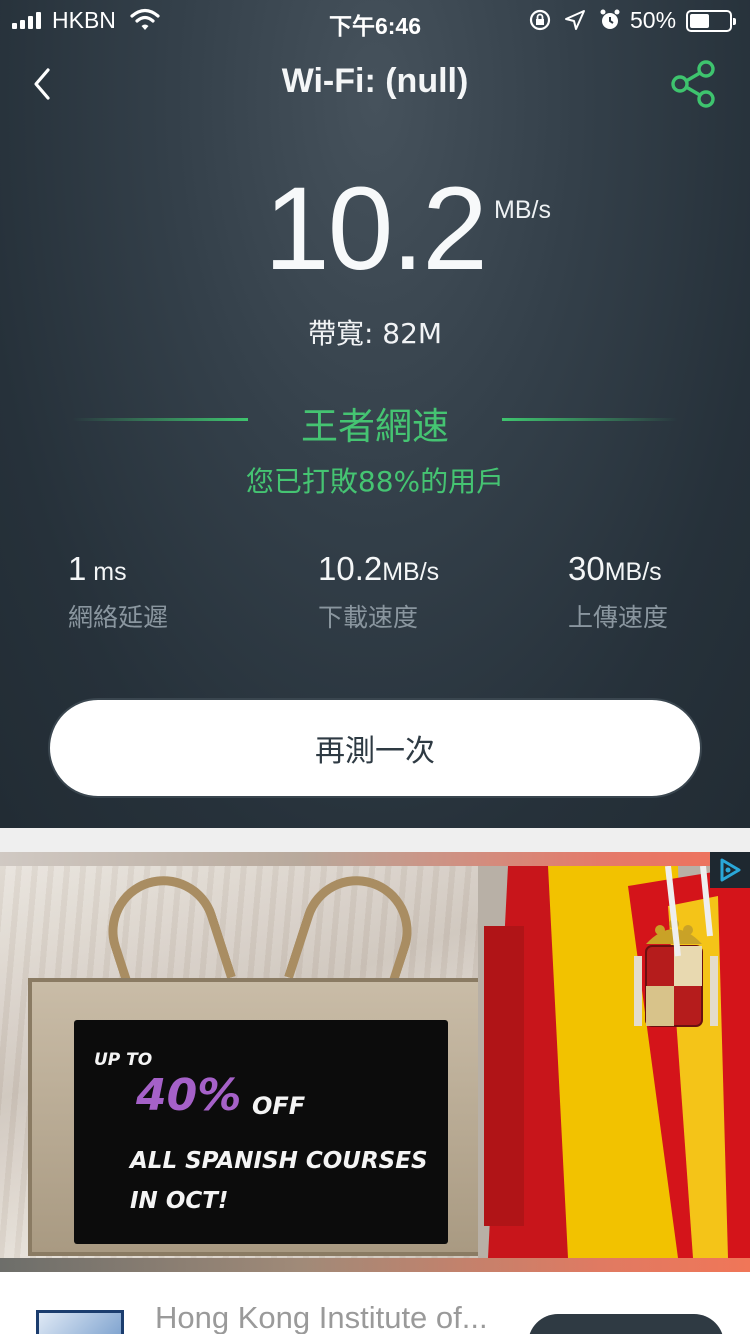 The image size is (750, 1334). Describe the element at coordinates (279, 1106) in the screenshot. I see `chalk-off: OFF` at that location.